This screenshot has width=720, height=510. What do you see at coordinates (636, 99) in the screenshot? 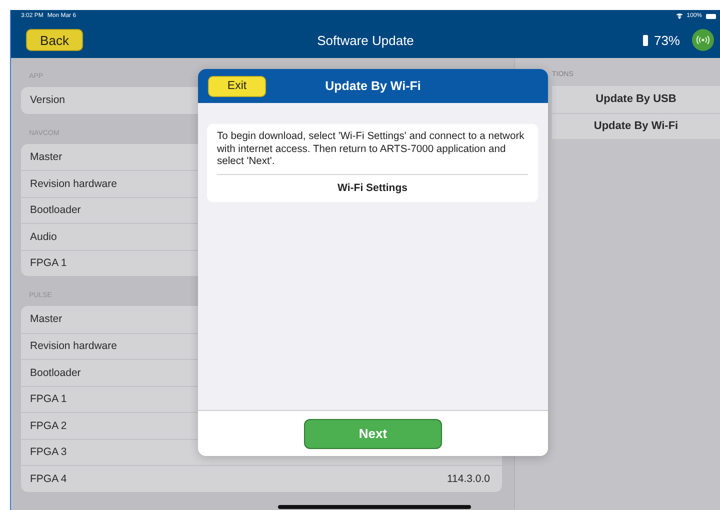
I see `update-option-button: Update By USB` at bounding box center [636, 99].